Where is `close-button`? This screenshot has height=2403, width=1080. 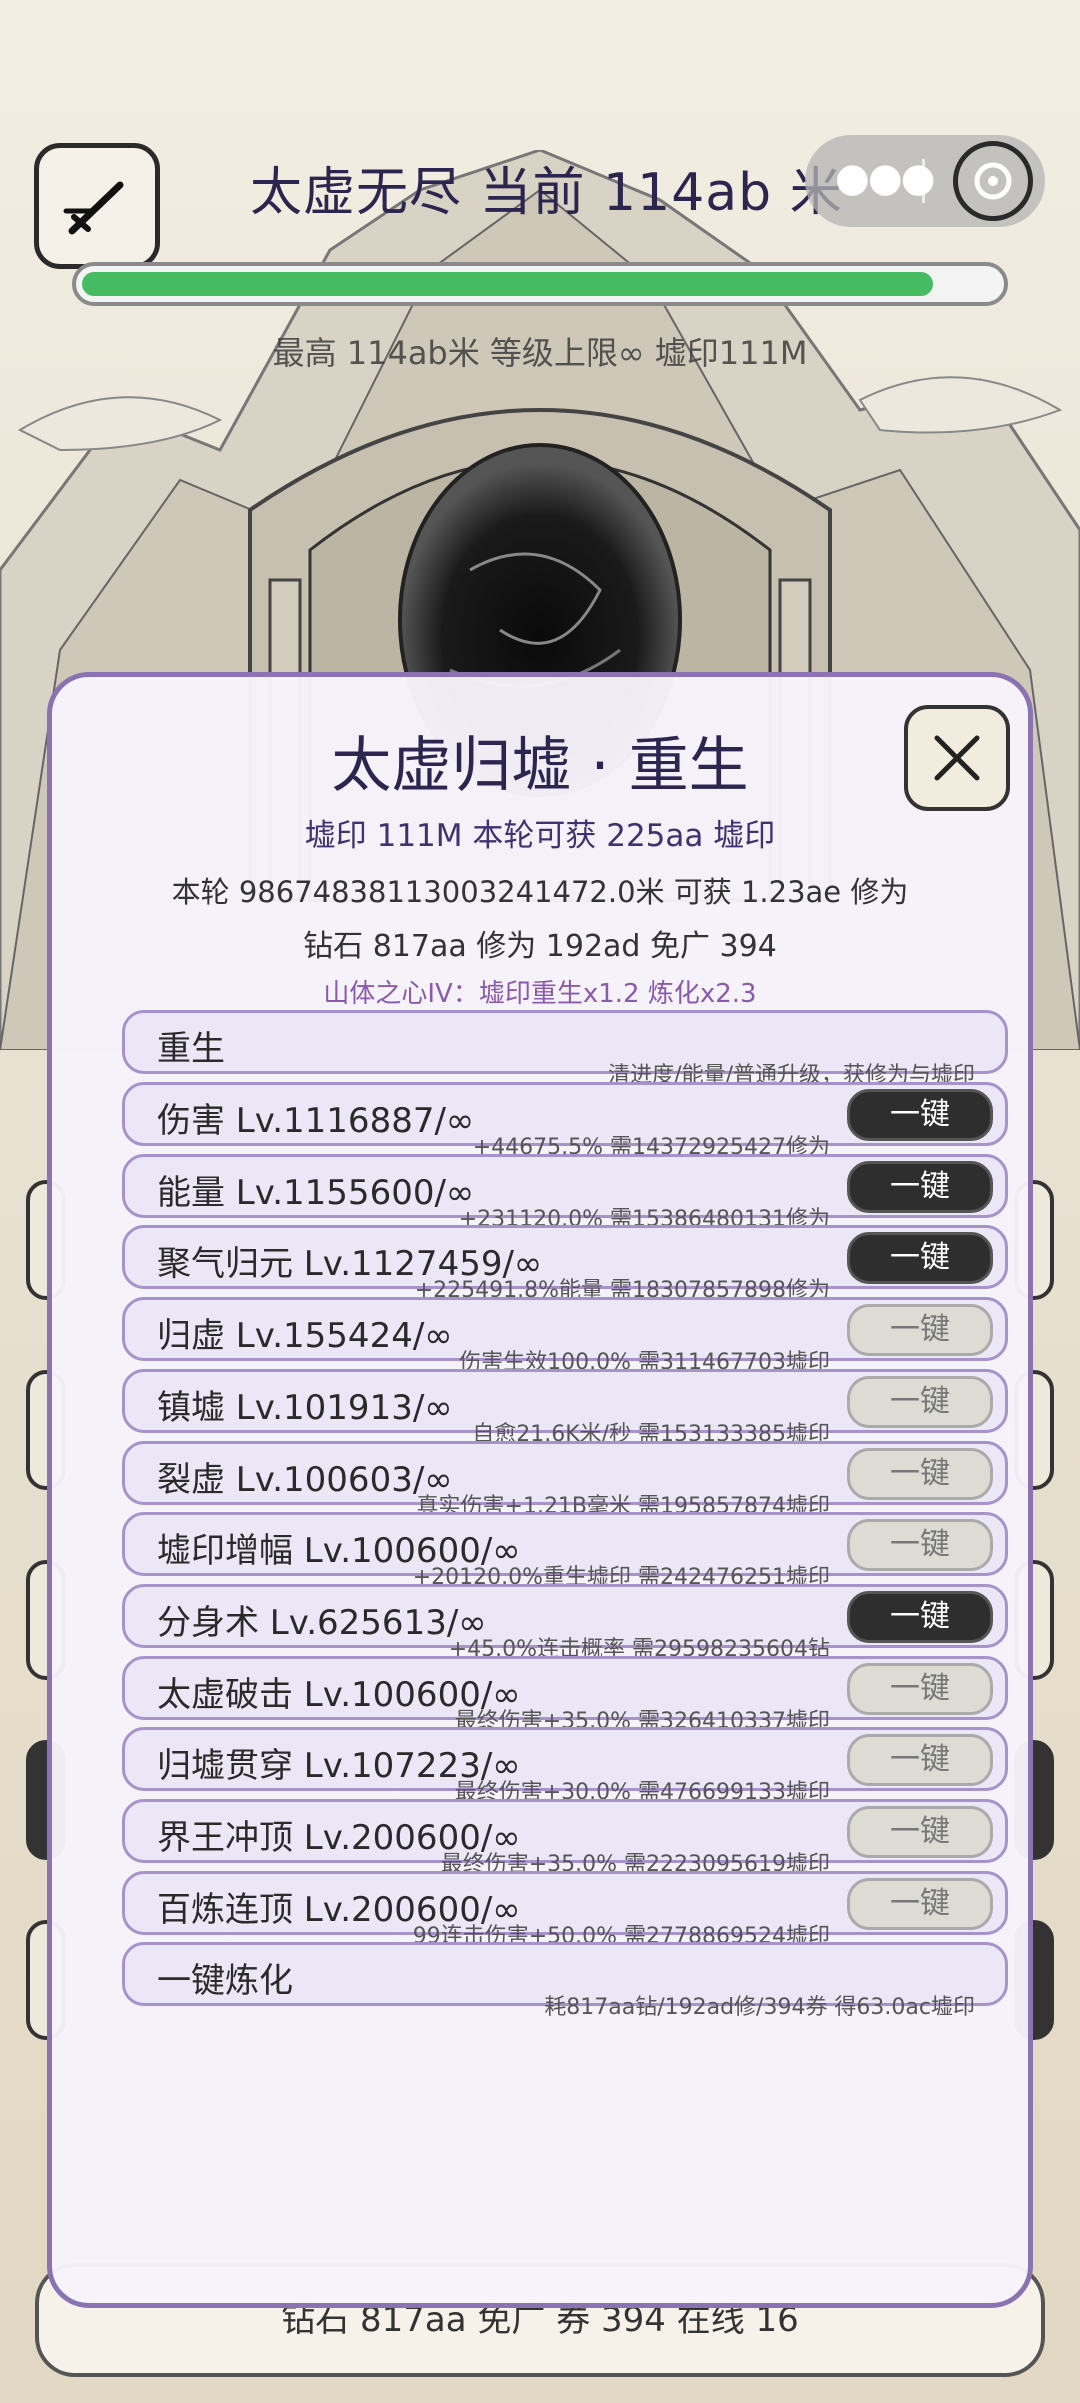
close-button is located at coordinates (957, 758).